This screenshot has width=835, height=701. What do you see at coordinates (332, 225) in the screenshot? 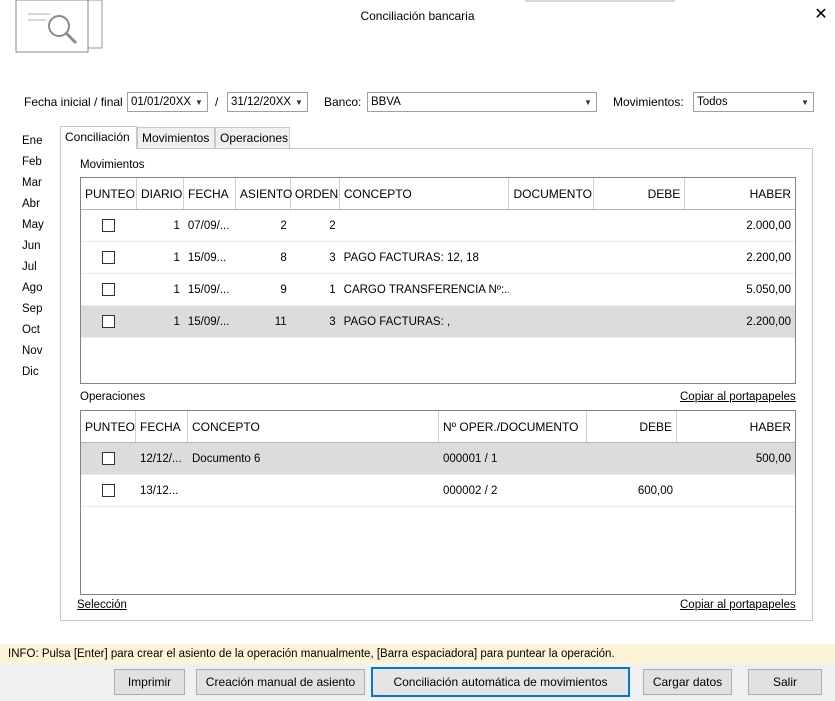
I see `cell-orden: 2` at bounding box center [332, 225].